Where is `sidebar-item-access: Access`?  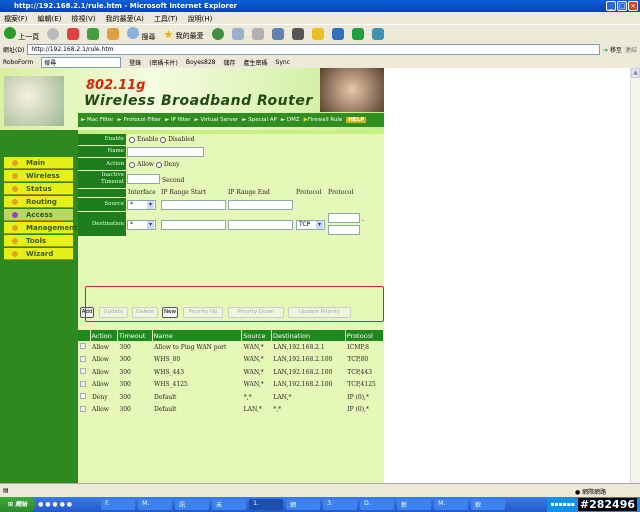
sidebar-item-access: Access is located at coordinates (38, 215).